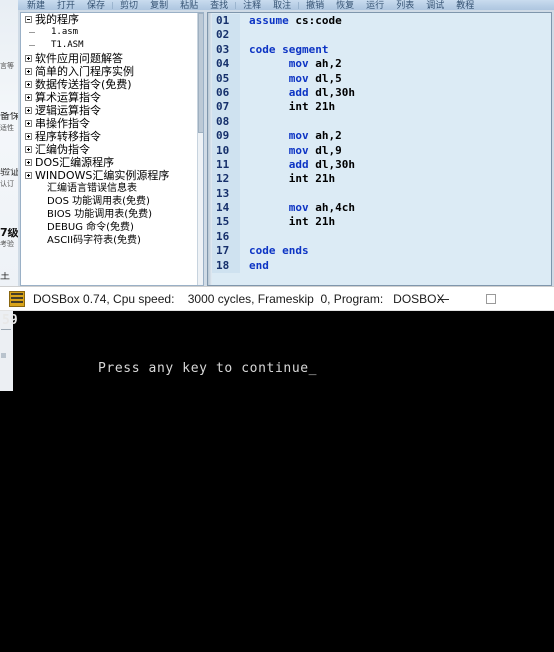 The height and width of the screenshot is (652, 554). I want to click on tree-item: 汇编语言错误信息表, so click(112, 188).